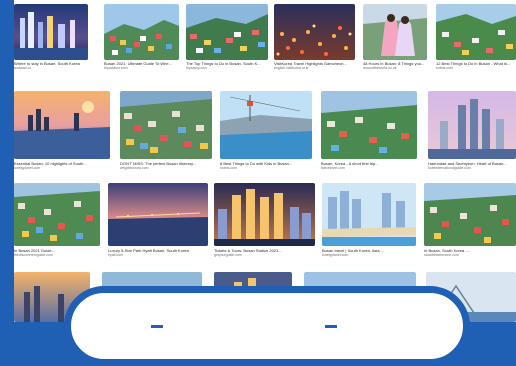 This screenshot has width=516, height=366. I want to click on result-source: thediscoverersguide.com, so click(33, 255).